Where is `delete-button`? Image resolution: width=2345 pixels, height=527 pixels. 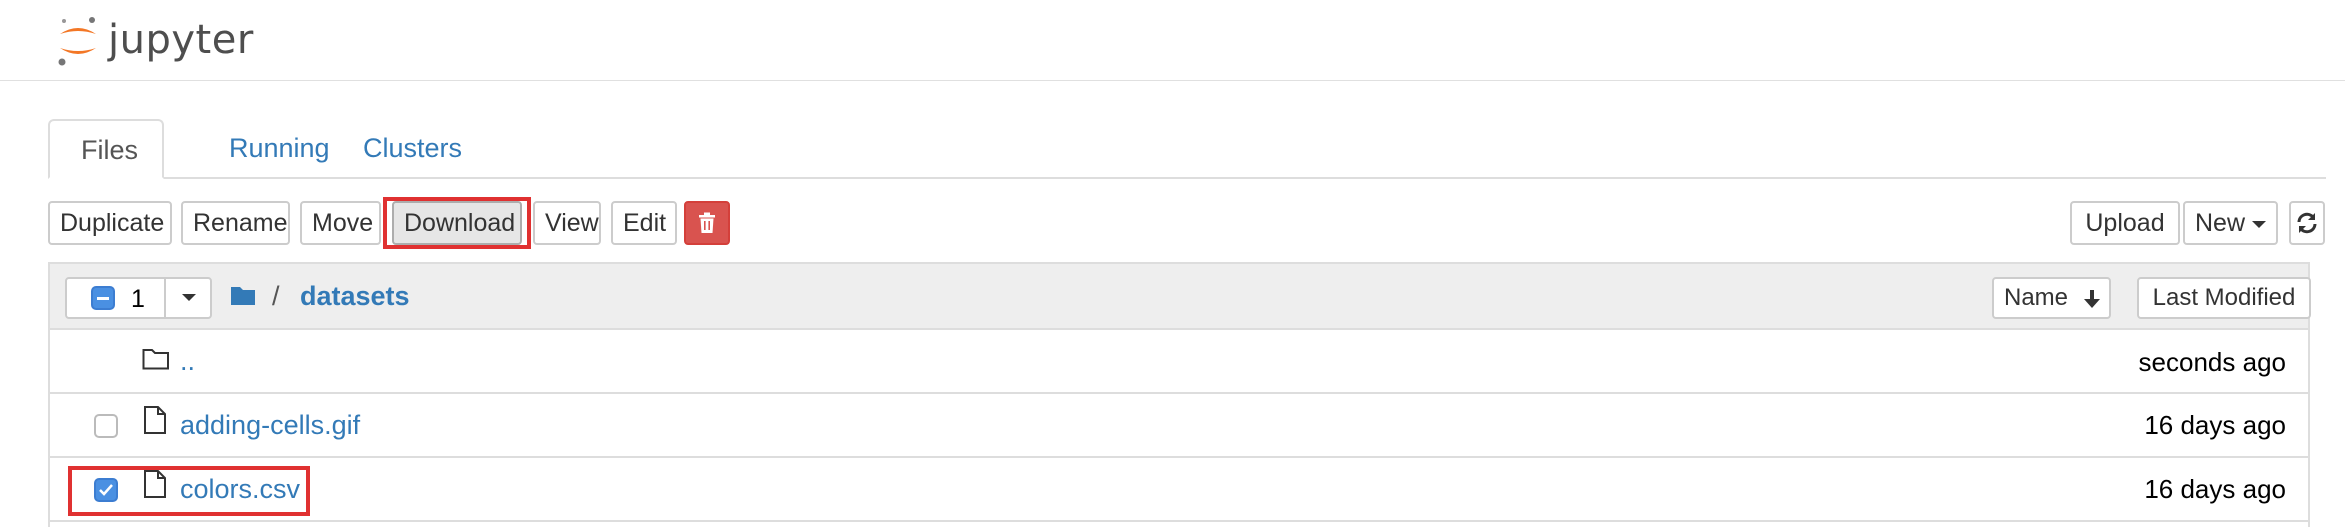
delete-button is located at coordinates (707, 223).